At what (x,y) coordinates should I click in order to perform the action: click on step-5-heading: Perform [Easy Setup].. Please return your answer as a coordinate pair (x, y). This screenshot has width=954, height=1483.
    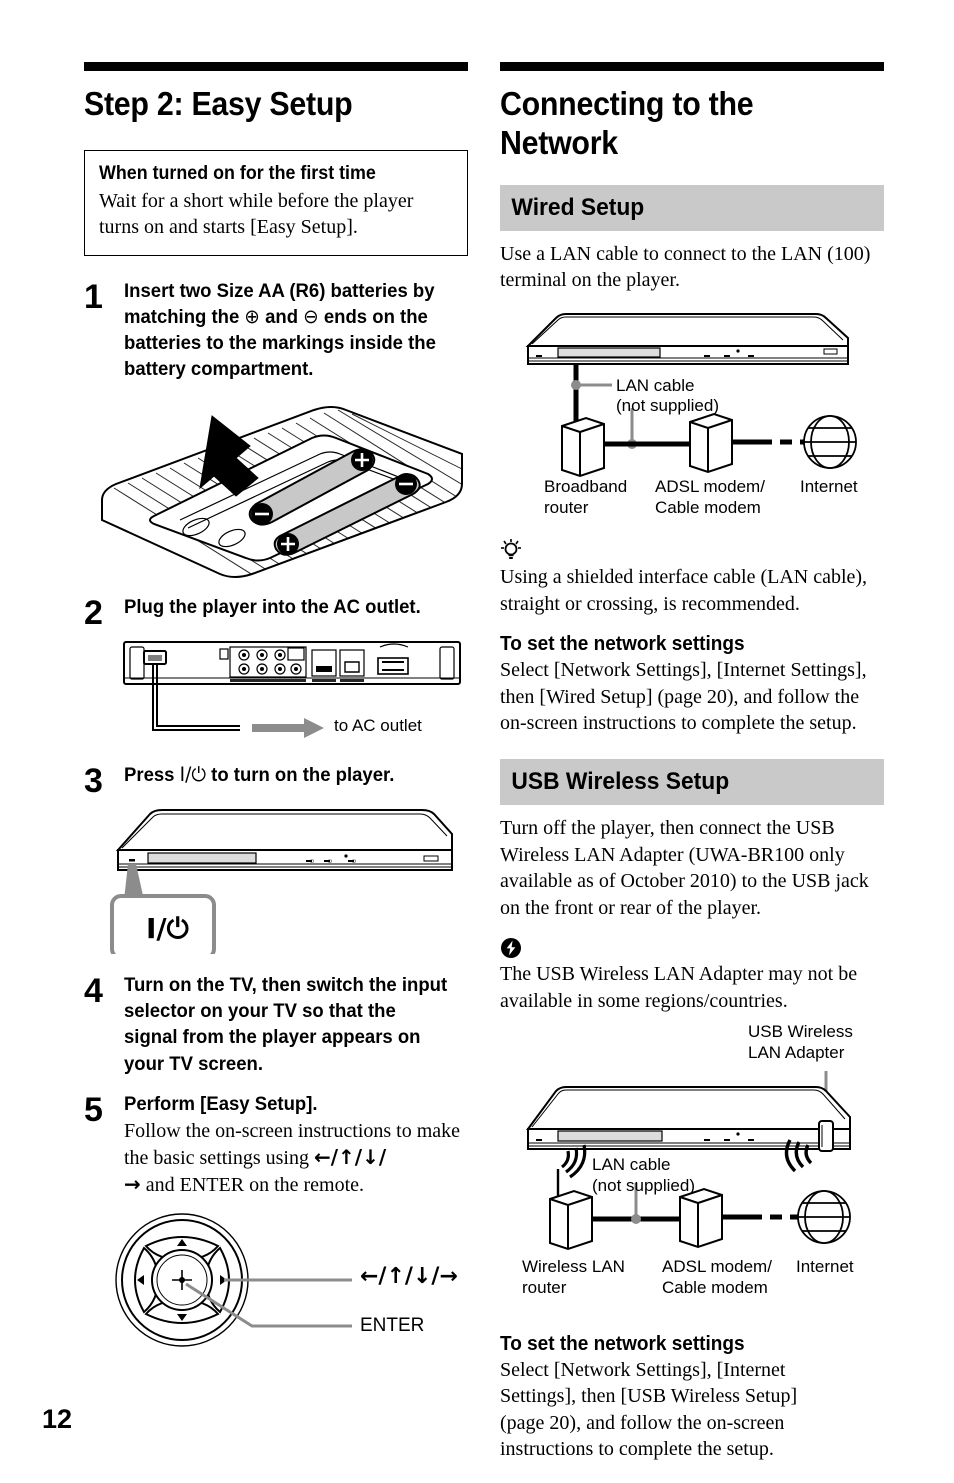
    Looking at the image, I should click on (221, 1103).